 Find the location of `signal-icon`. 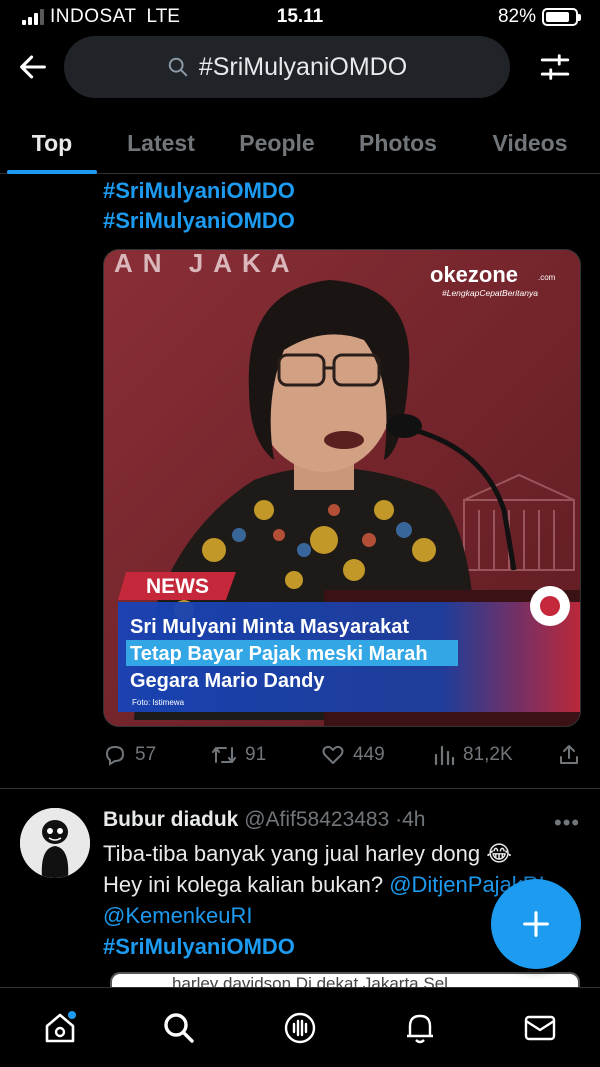

signal-icon is located at coordinates (33, 17).